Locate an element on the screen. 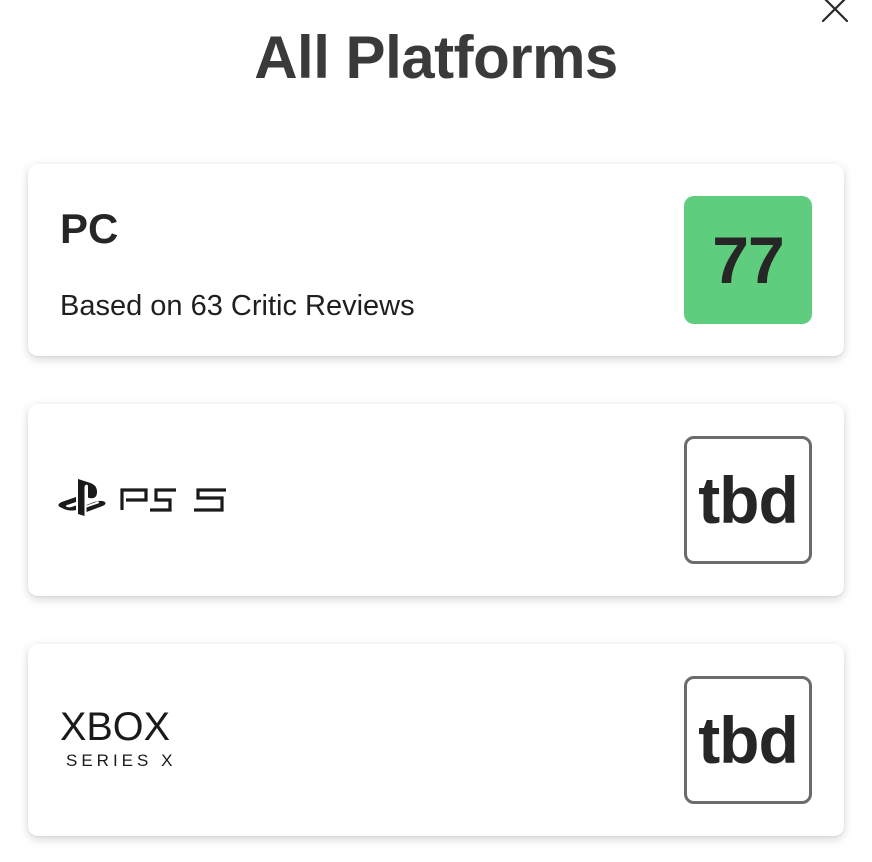 The height and width of the screenshot is (862, 872). close-icon is located at coordinates (835, 11).